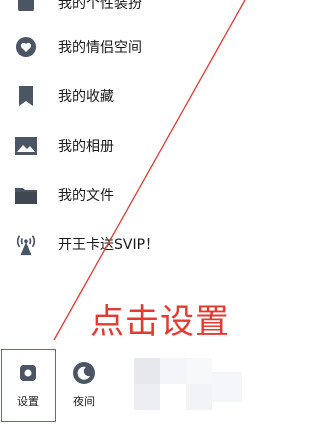 This screenshot has height=424, width=320. I want to click on settings-label: 设置, so click(28, 401).